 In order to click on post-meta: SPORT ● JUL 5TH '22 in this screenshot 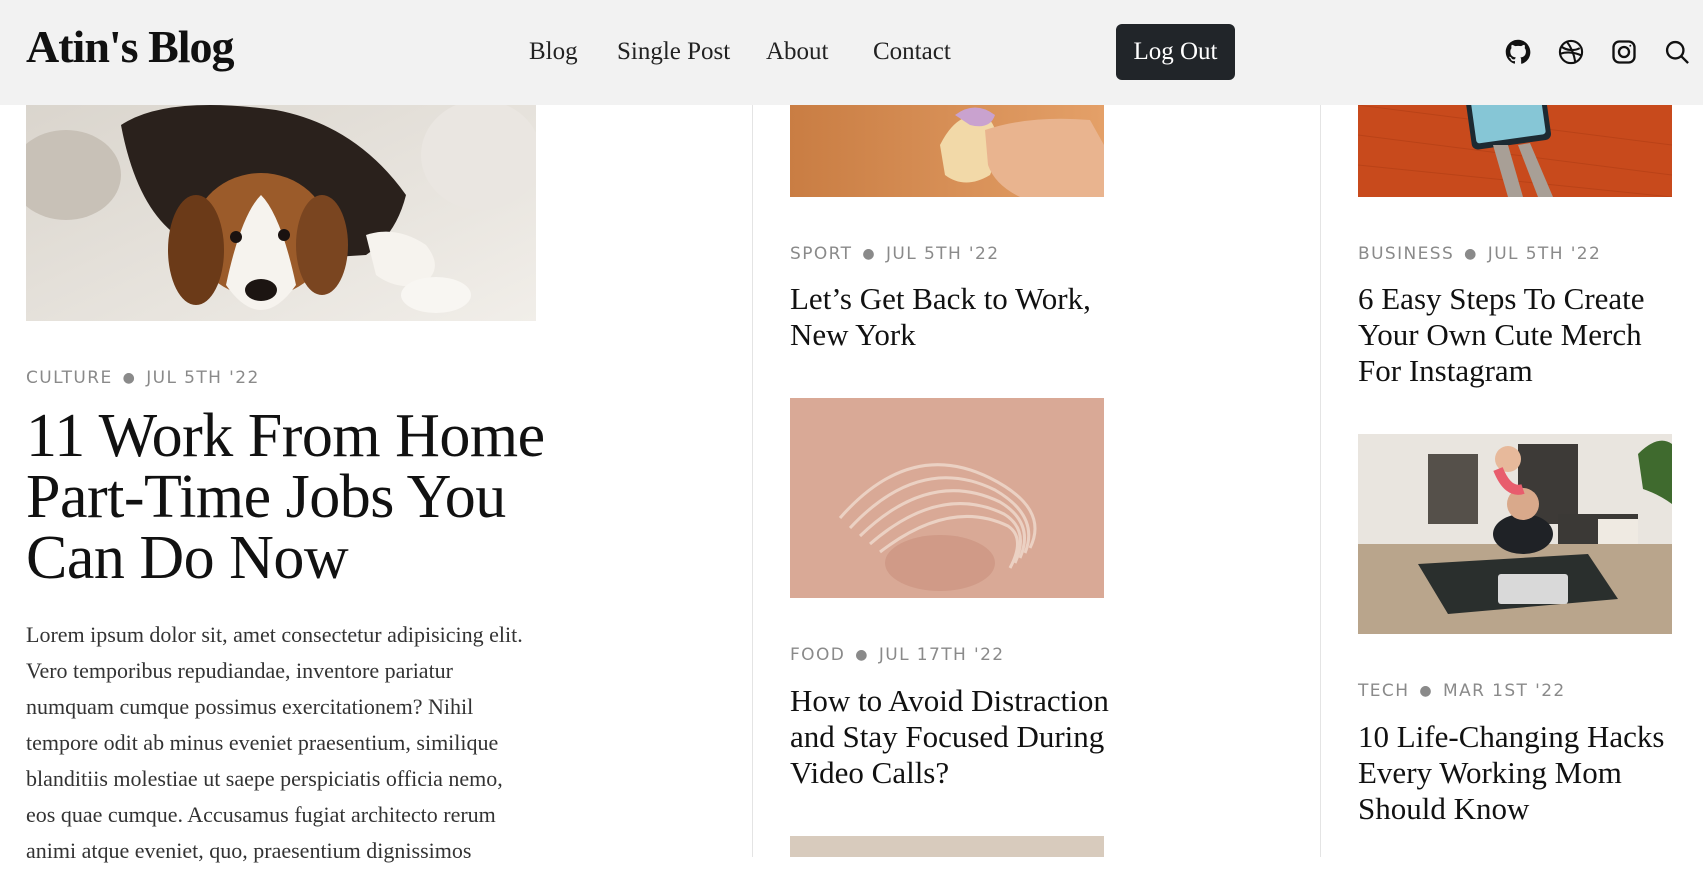, I will do `click(894, 254)`.